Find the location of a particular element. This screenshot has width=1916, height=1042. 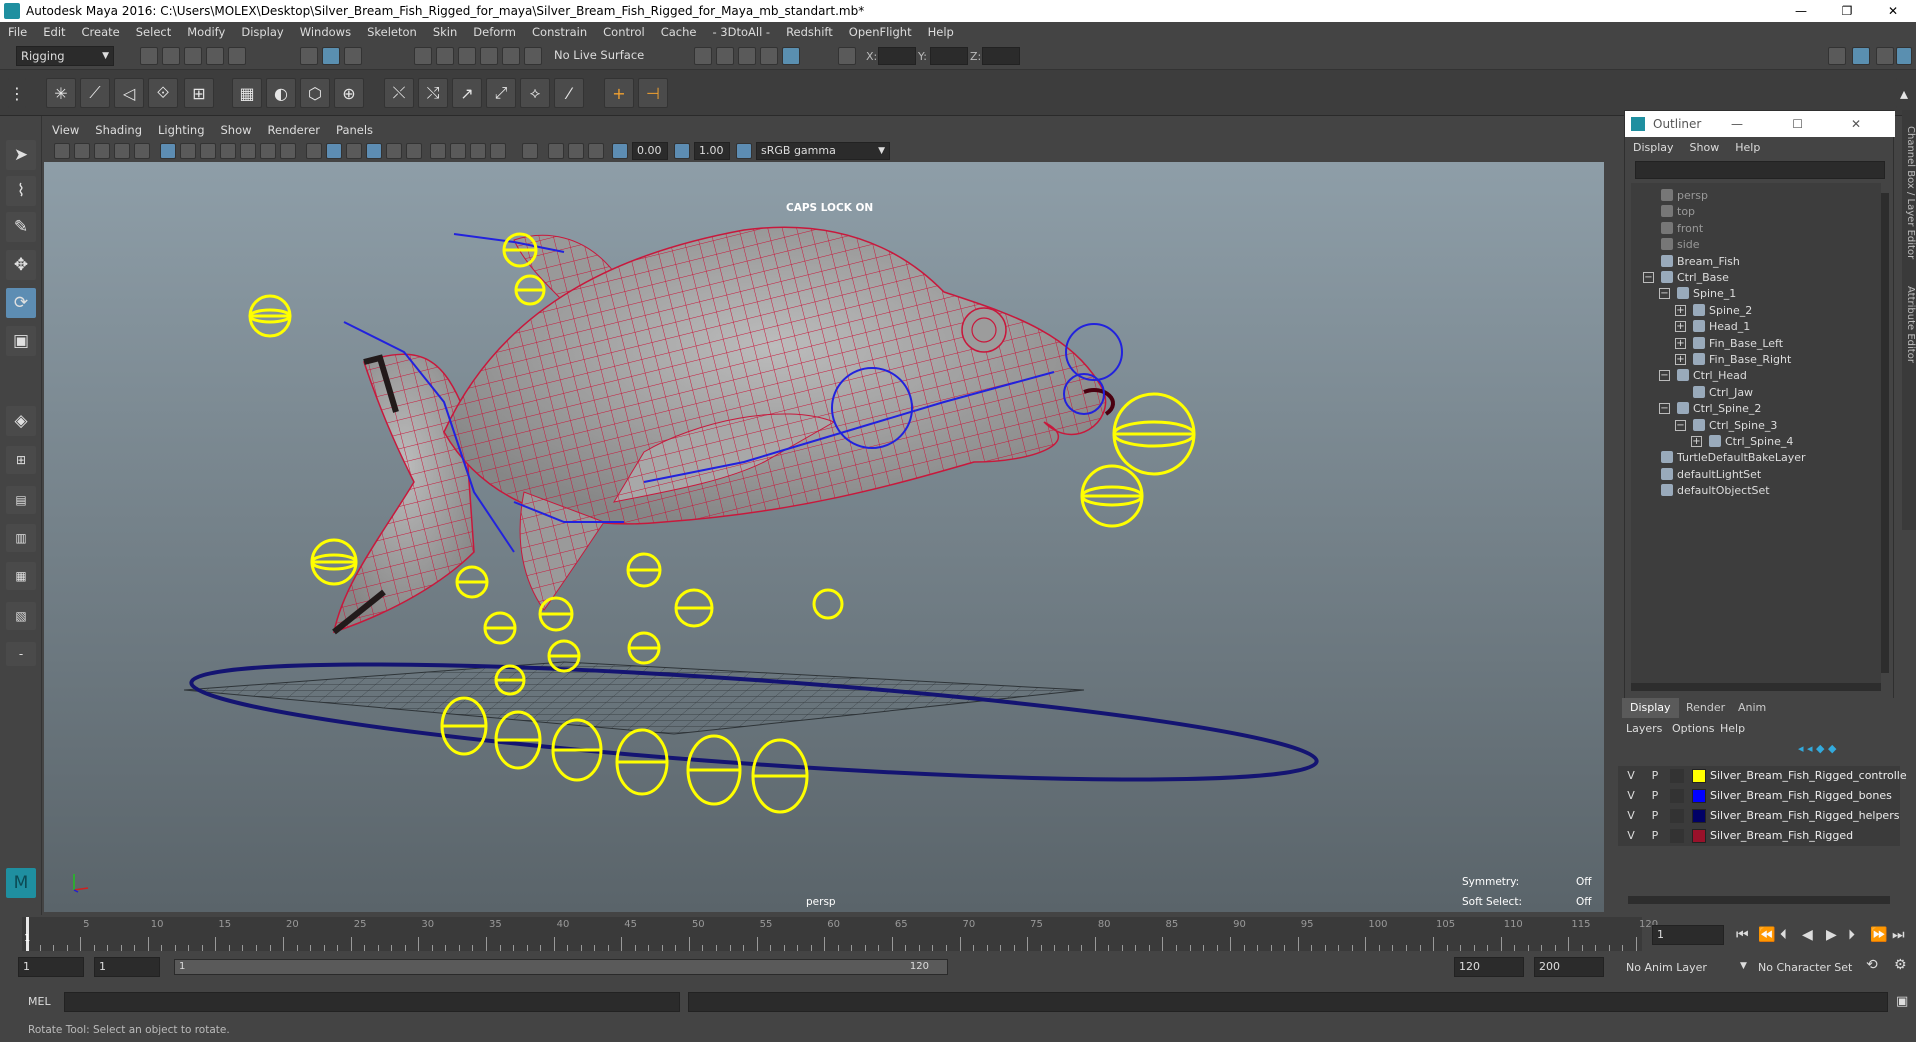

outliner-item: defaultObjectSet is located at coordinates (1715, 491).